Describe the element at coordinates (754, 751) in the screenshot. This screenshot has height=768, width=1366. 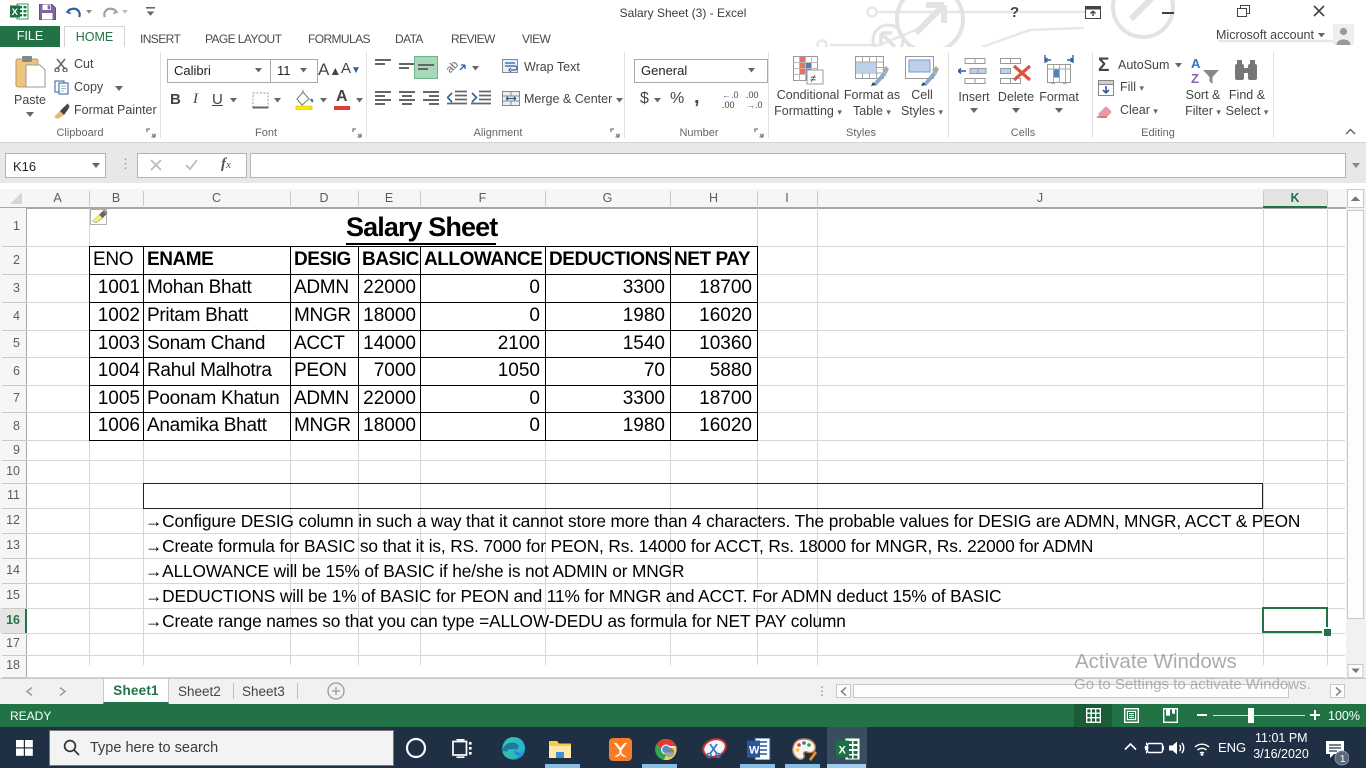
I see `svg-text: W` at that location.